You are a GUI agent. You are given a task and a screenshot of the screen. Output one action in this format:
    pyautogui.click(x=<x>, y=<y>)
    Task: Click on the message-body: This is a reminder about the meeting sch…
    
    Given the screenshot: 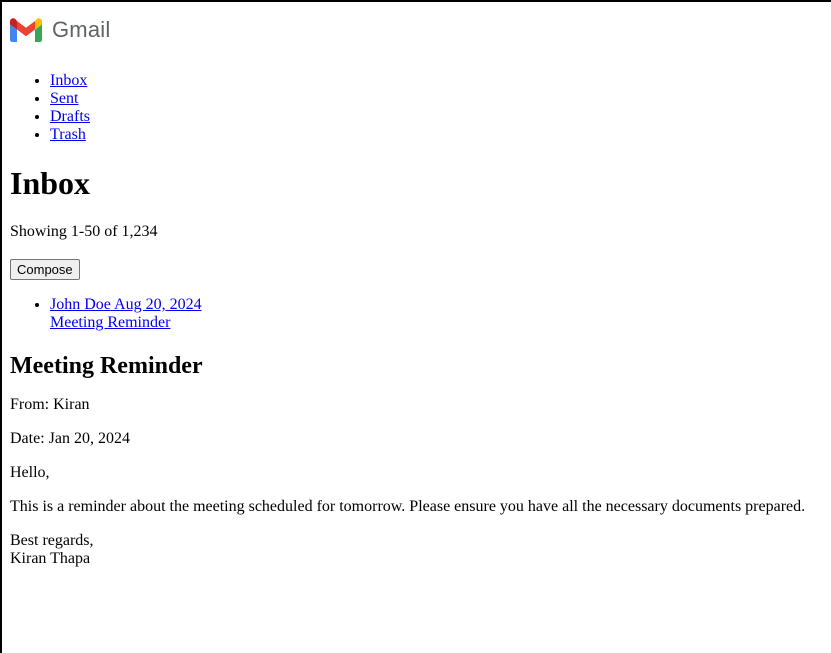 What is the action you would take?
    pyautogui.click(x=408, y=506)
    